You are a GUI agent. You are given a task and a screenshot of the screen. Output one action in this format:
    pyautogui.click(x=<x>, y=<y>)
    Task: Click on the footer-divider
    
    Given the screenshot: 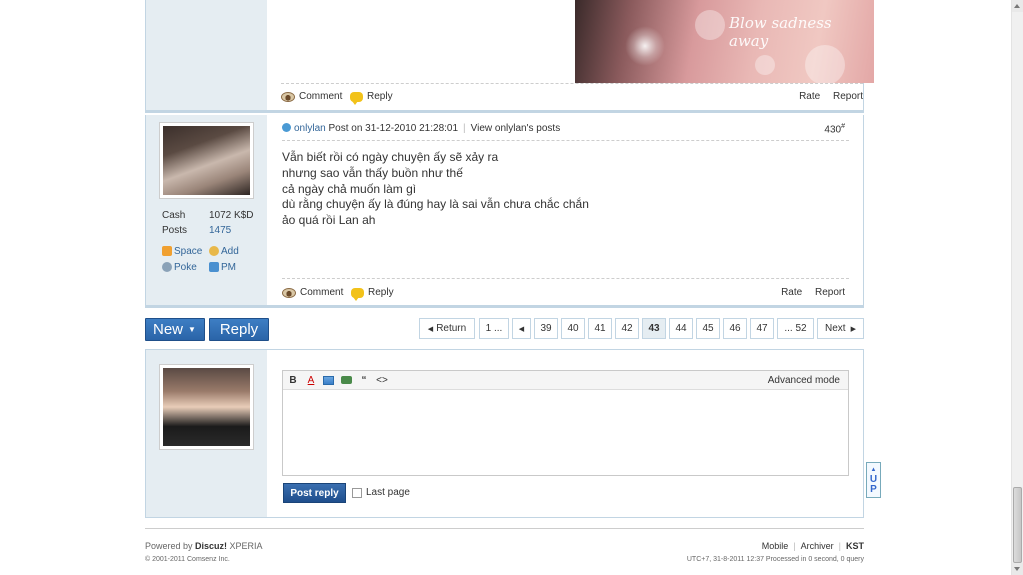 What is the action you would take?
    pyautogui.click(x=504, y=528)
    